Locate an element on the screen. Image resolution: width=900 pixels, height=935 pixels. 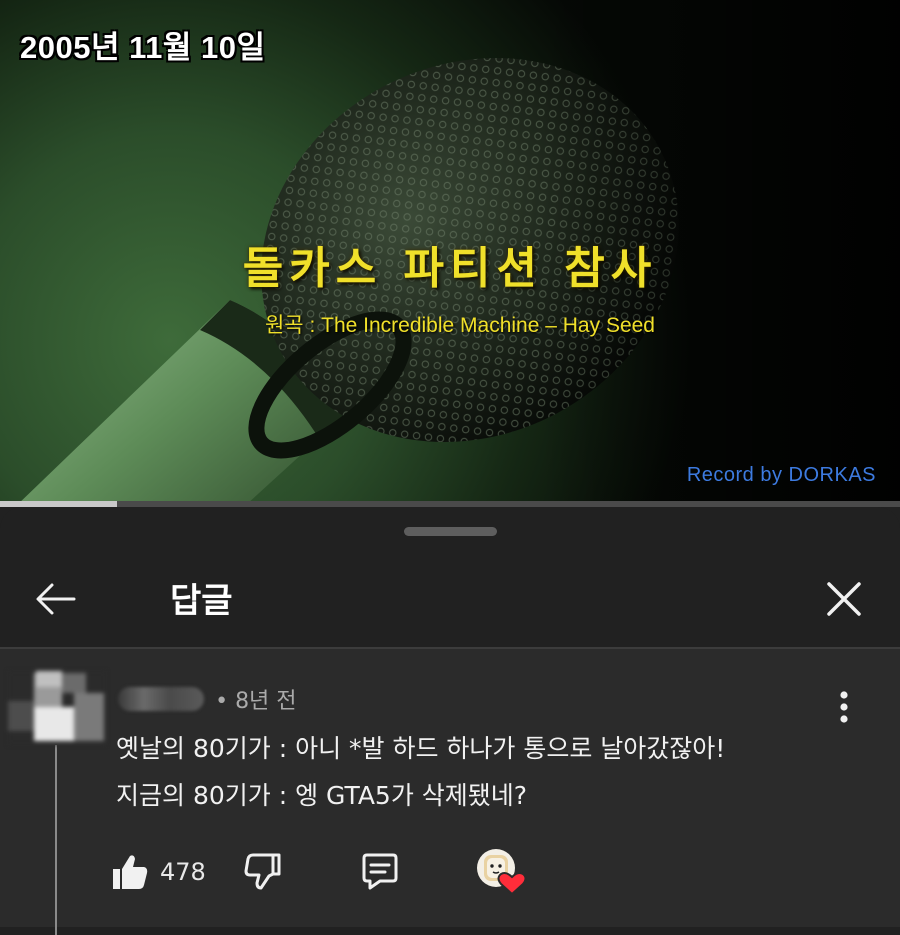
close-button is located at coordinates (844, 599).